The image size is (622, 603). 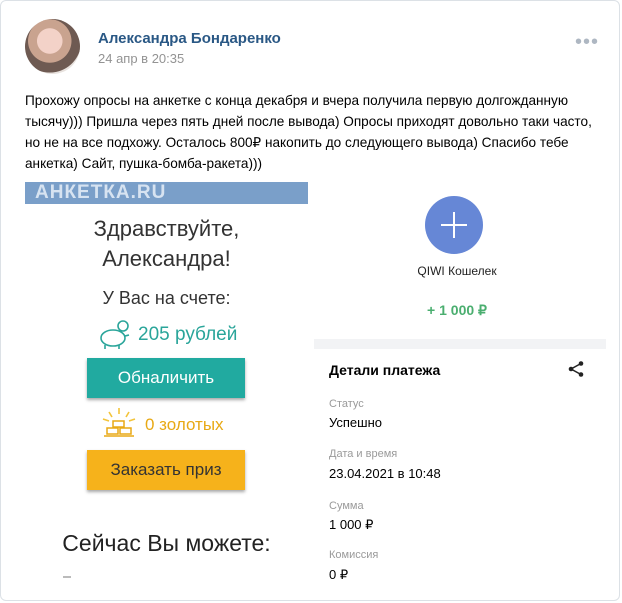 I want to click on datetime-value: 23.04.2021 в 10:48, so click(x=385, y=473).